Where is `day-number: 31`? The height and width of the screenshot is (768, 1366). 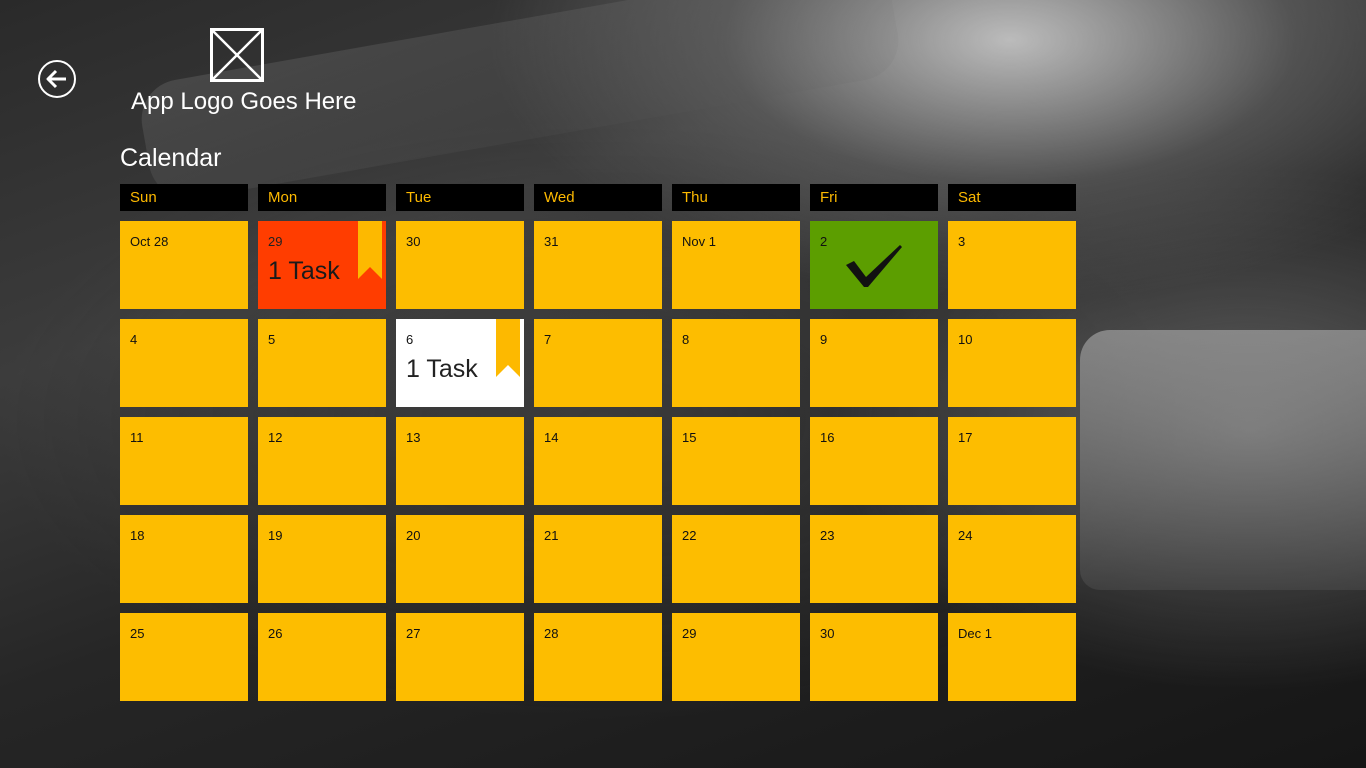 day-number: 31 is located at coordinates (551, 241).